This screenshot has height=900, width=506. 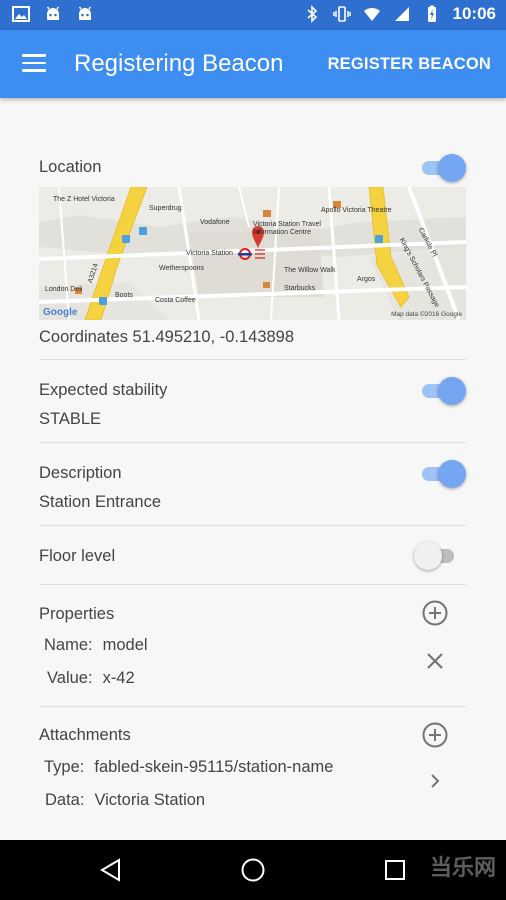 What do you see at coordinates (68, 645) in the screenshot?
I see `property-name-key: Name:` at bounding box center [68, 645].